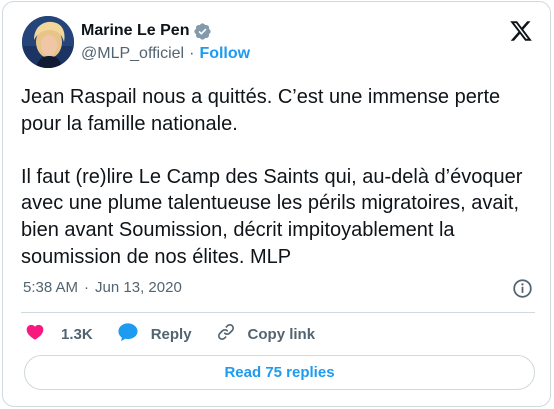  What do you see at coordinates (48, 42) in the screenshot?
I see `avatar` at bounding box center [48, 42].